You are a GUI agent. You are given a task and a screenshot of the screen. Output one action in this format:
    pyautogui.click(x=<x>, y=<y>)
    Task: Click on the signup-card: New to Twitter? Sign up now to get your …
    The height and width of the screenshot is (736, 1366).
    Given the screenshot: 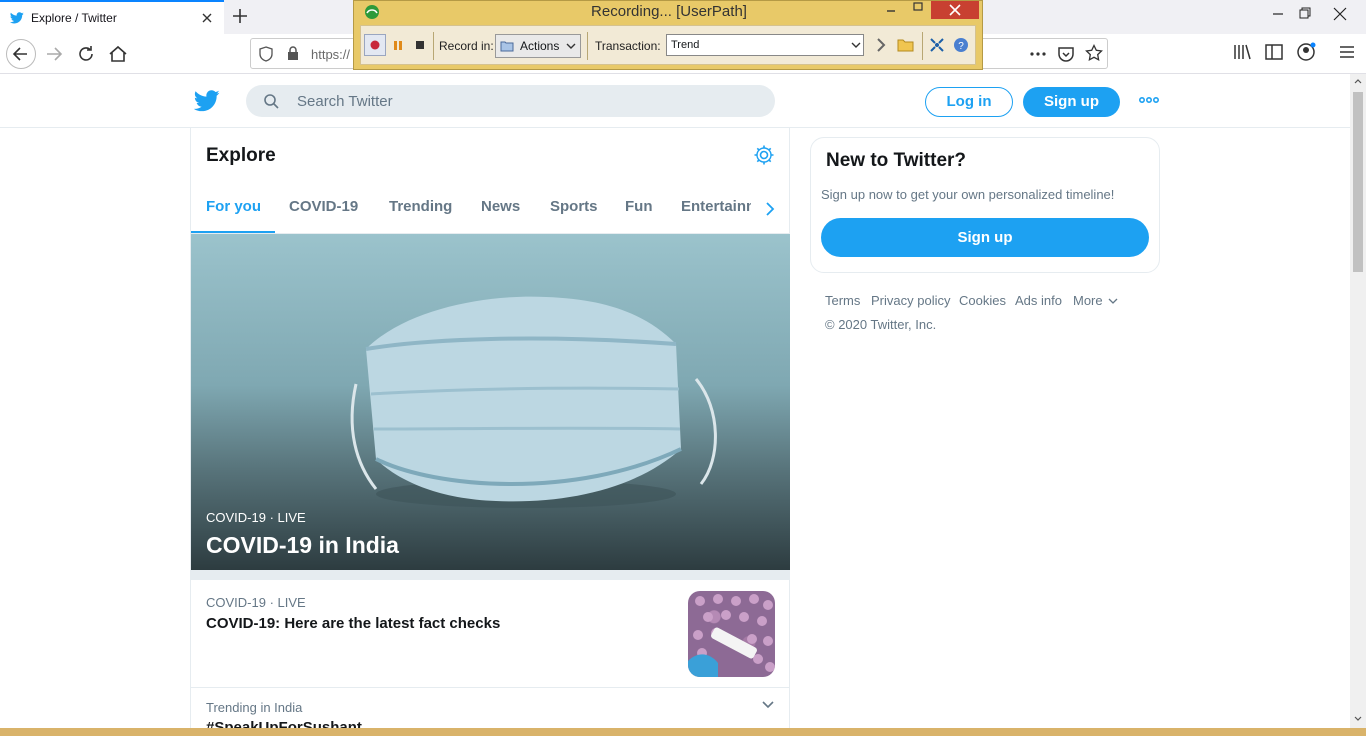 What is the action you would take?
    pyautogui.click(x=985, y=205)
    